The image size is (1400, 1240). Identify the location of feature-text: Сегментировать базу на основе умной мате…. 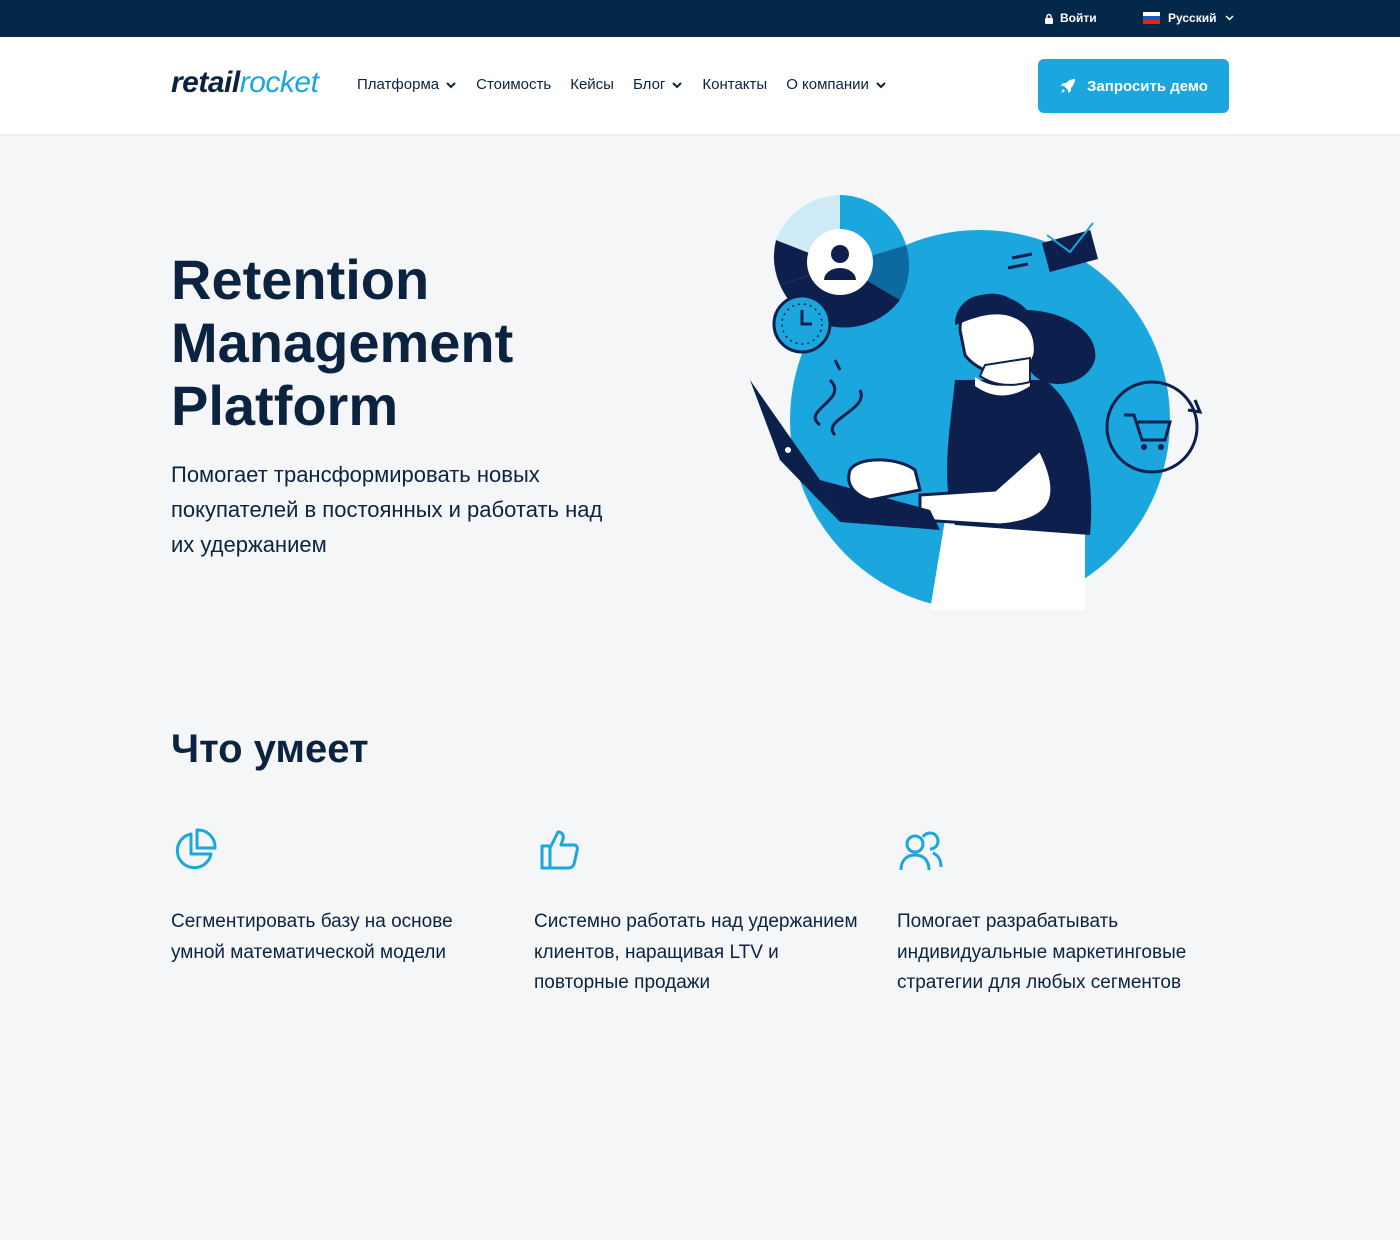
(312, 937).